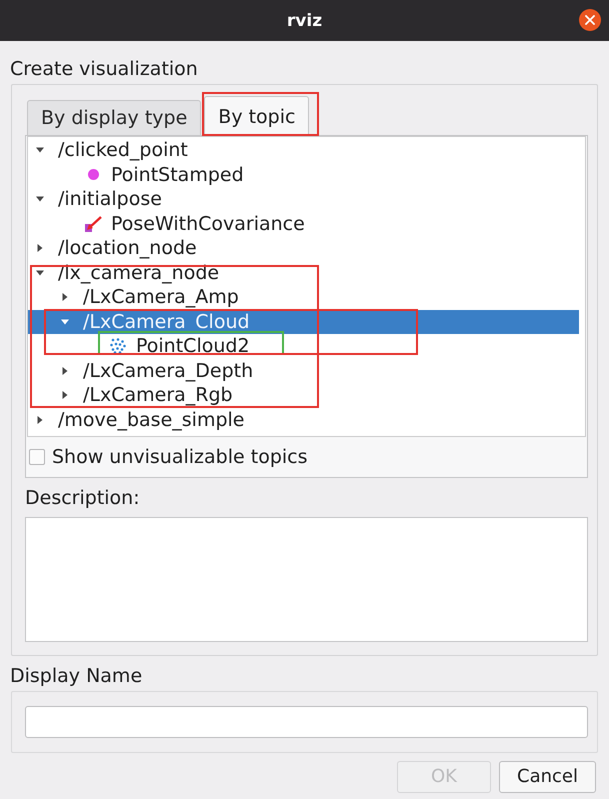 The height and width of the screenshot is (799, 609). I want to click on input-field, so click(306, 722).